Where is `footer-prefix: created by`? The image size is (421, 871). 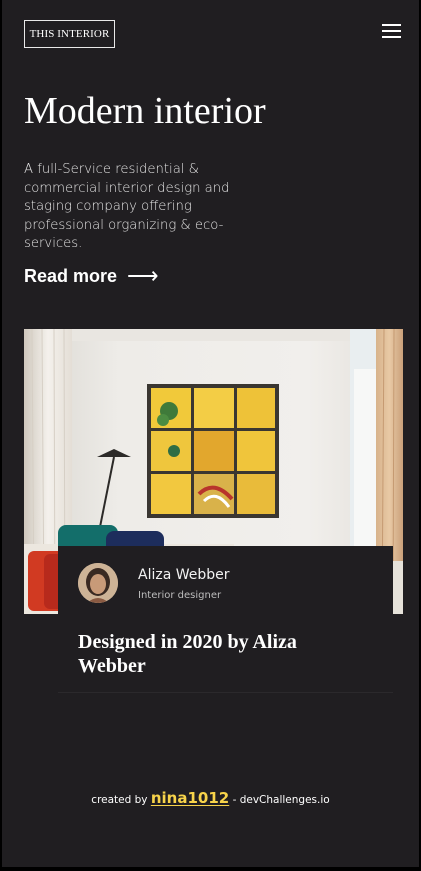 footer-prefix: created by is located at coordinates (119, 800).